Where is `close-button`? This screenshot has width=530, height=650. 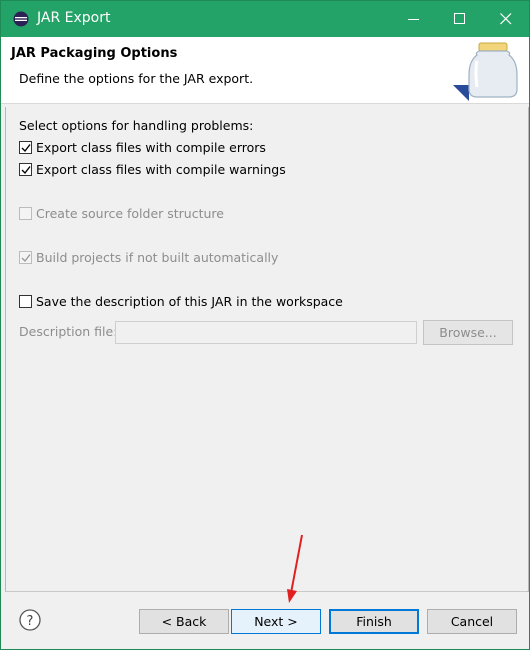
close-button is located at coordinates (506, 19).